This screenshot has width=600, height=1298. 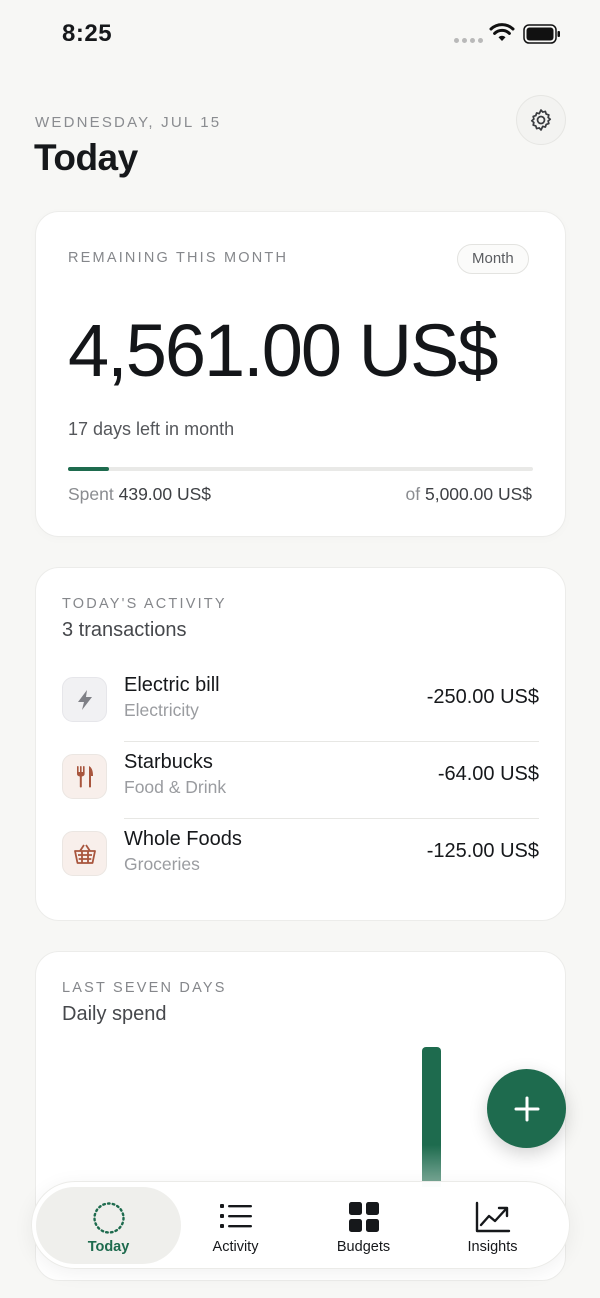 I want to click on basket-icon, so click(x=84, y=853).